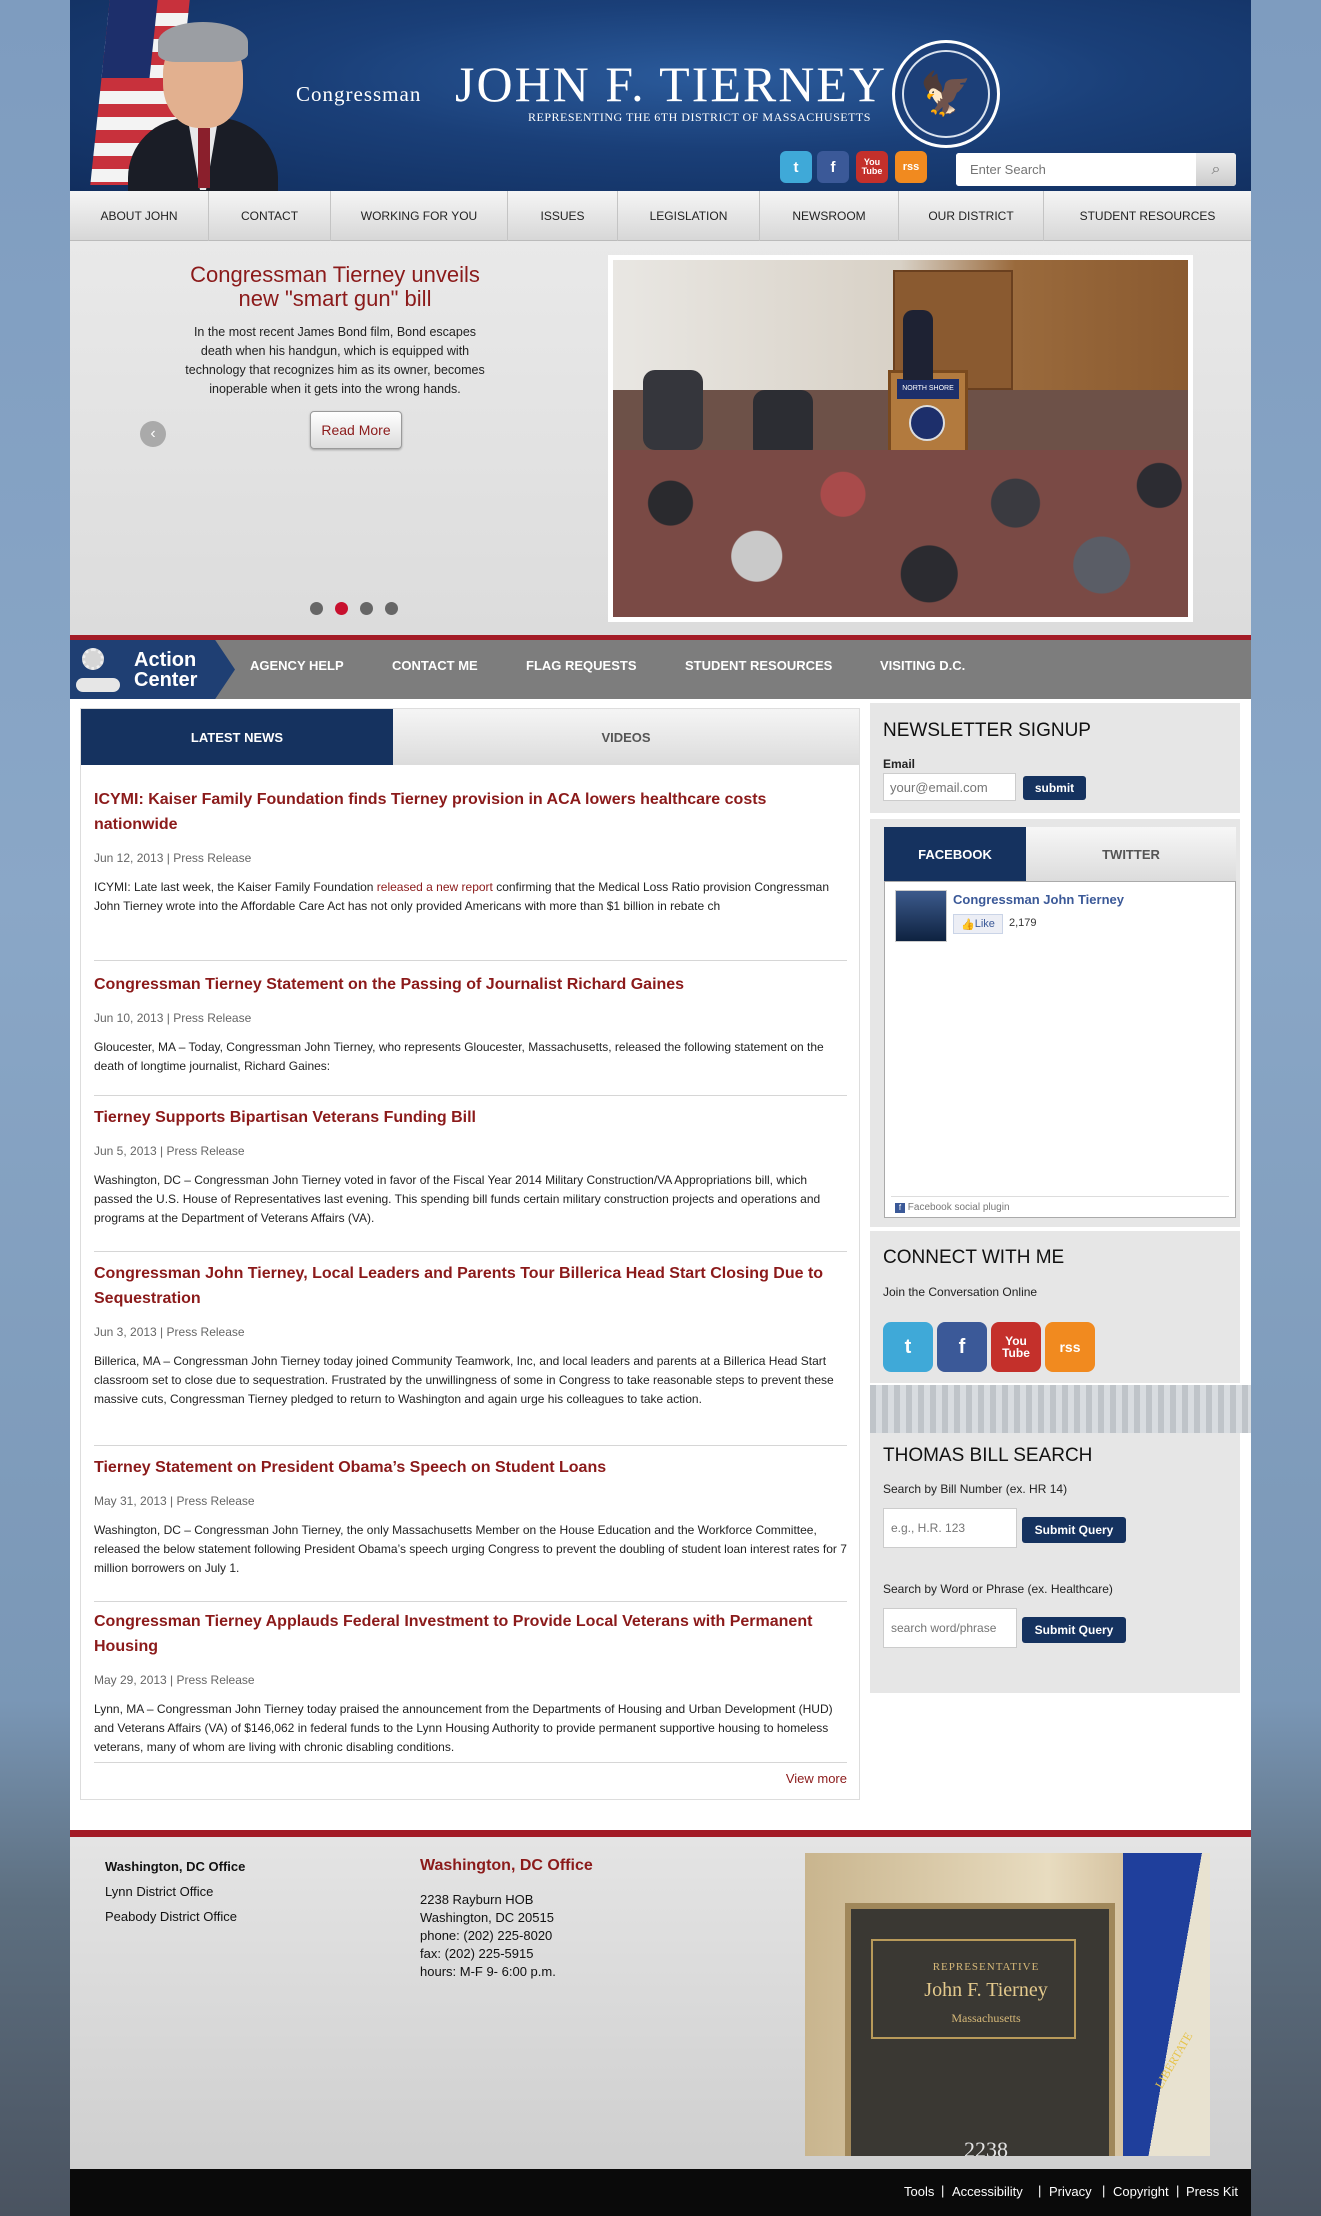 Image resolution: width=1321 pixels, height=2216 pixels. What do you see at coordinates (758, 665) in the screenshot?
I see `action-link-student-resources: STUDENT RESOURCES` at bounding box center [758, 665].